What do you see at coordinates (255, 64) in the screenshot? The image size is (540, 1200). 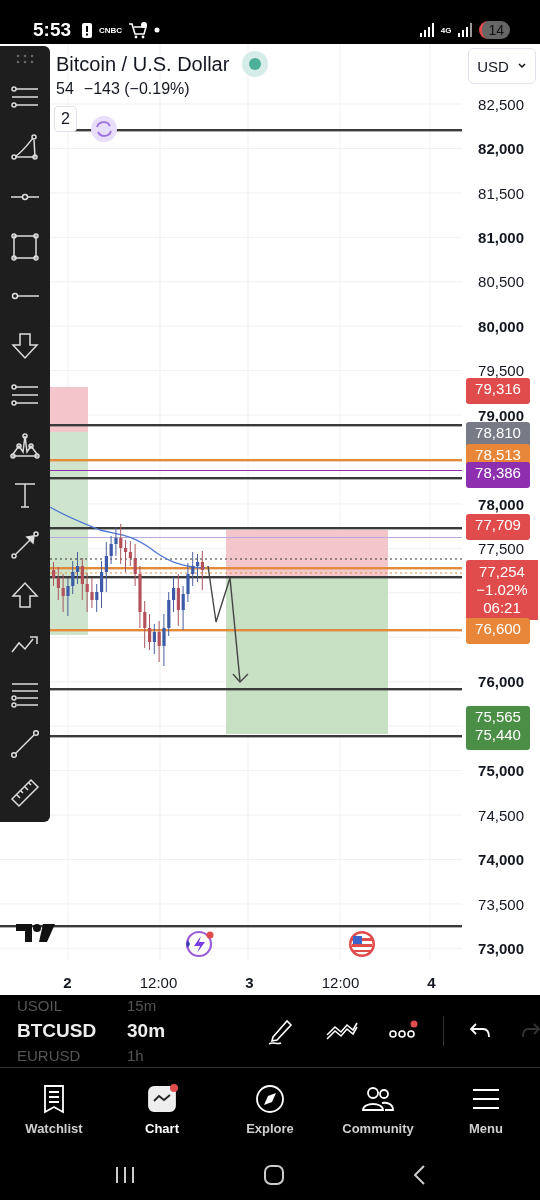 I see `status-dot-icon` at bounding box center [255, 64].